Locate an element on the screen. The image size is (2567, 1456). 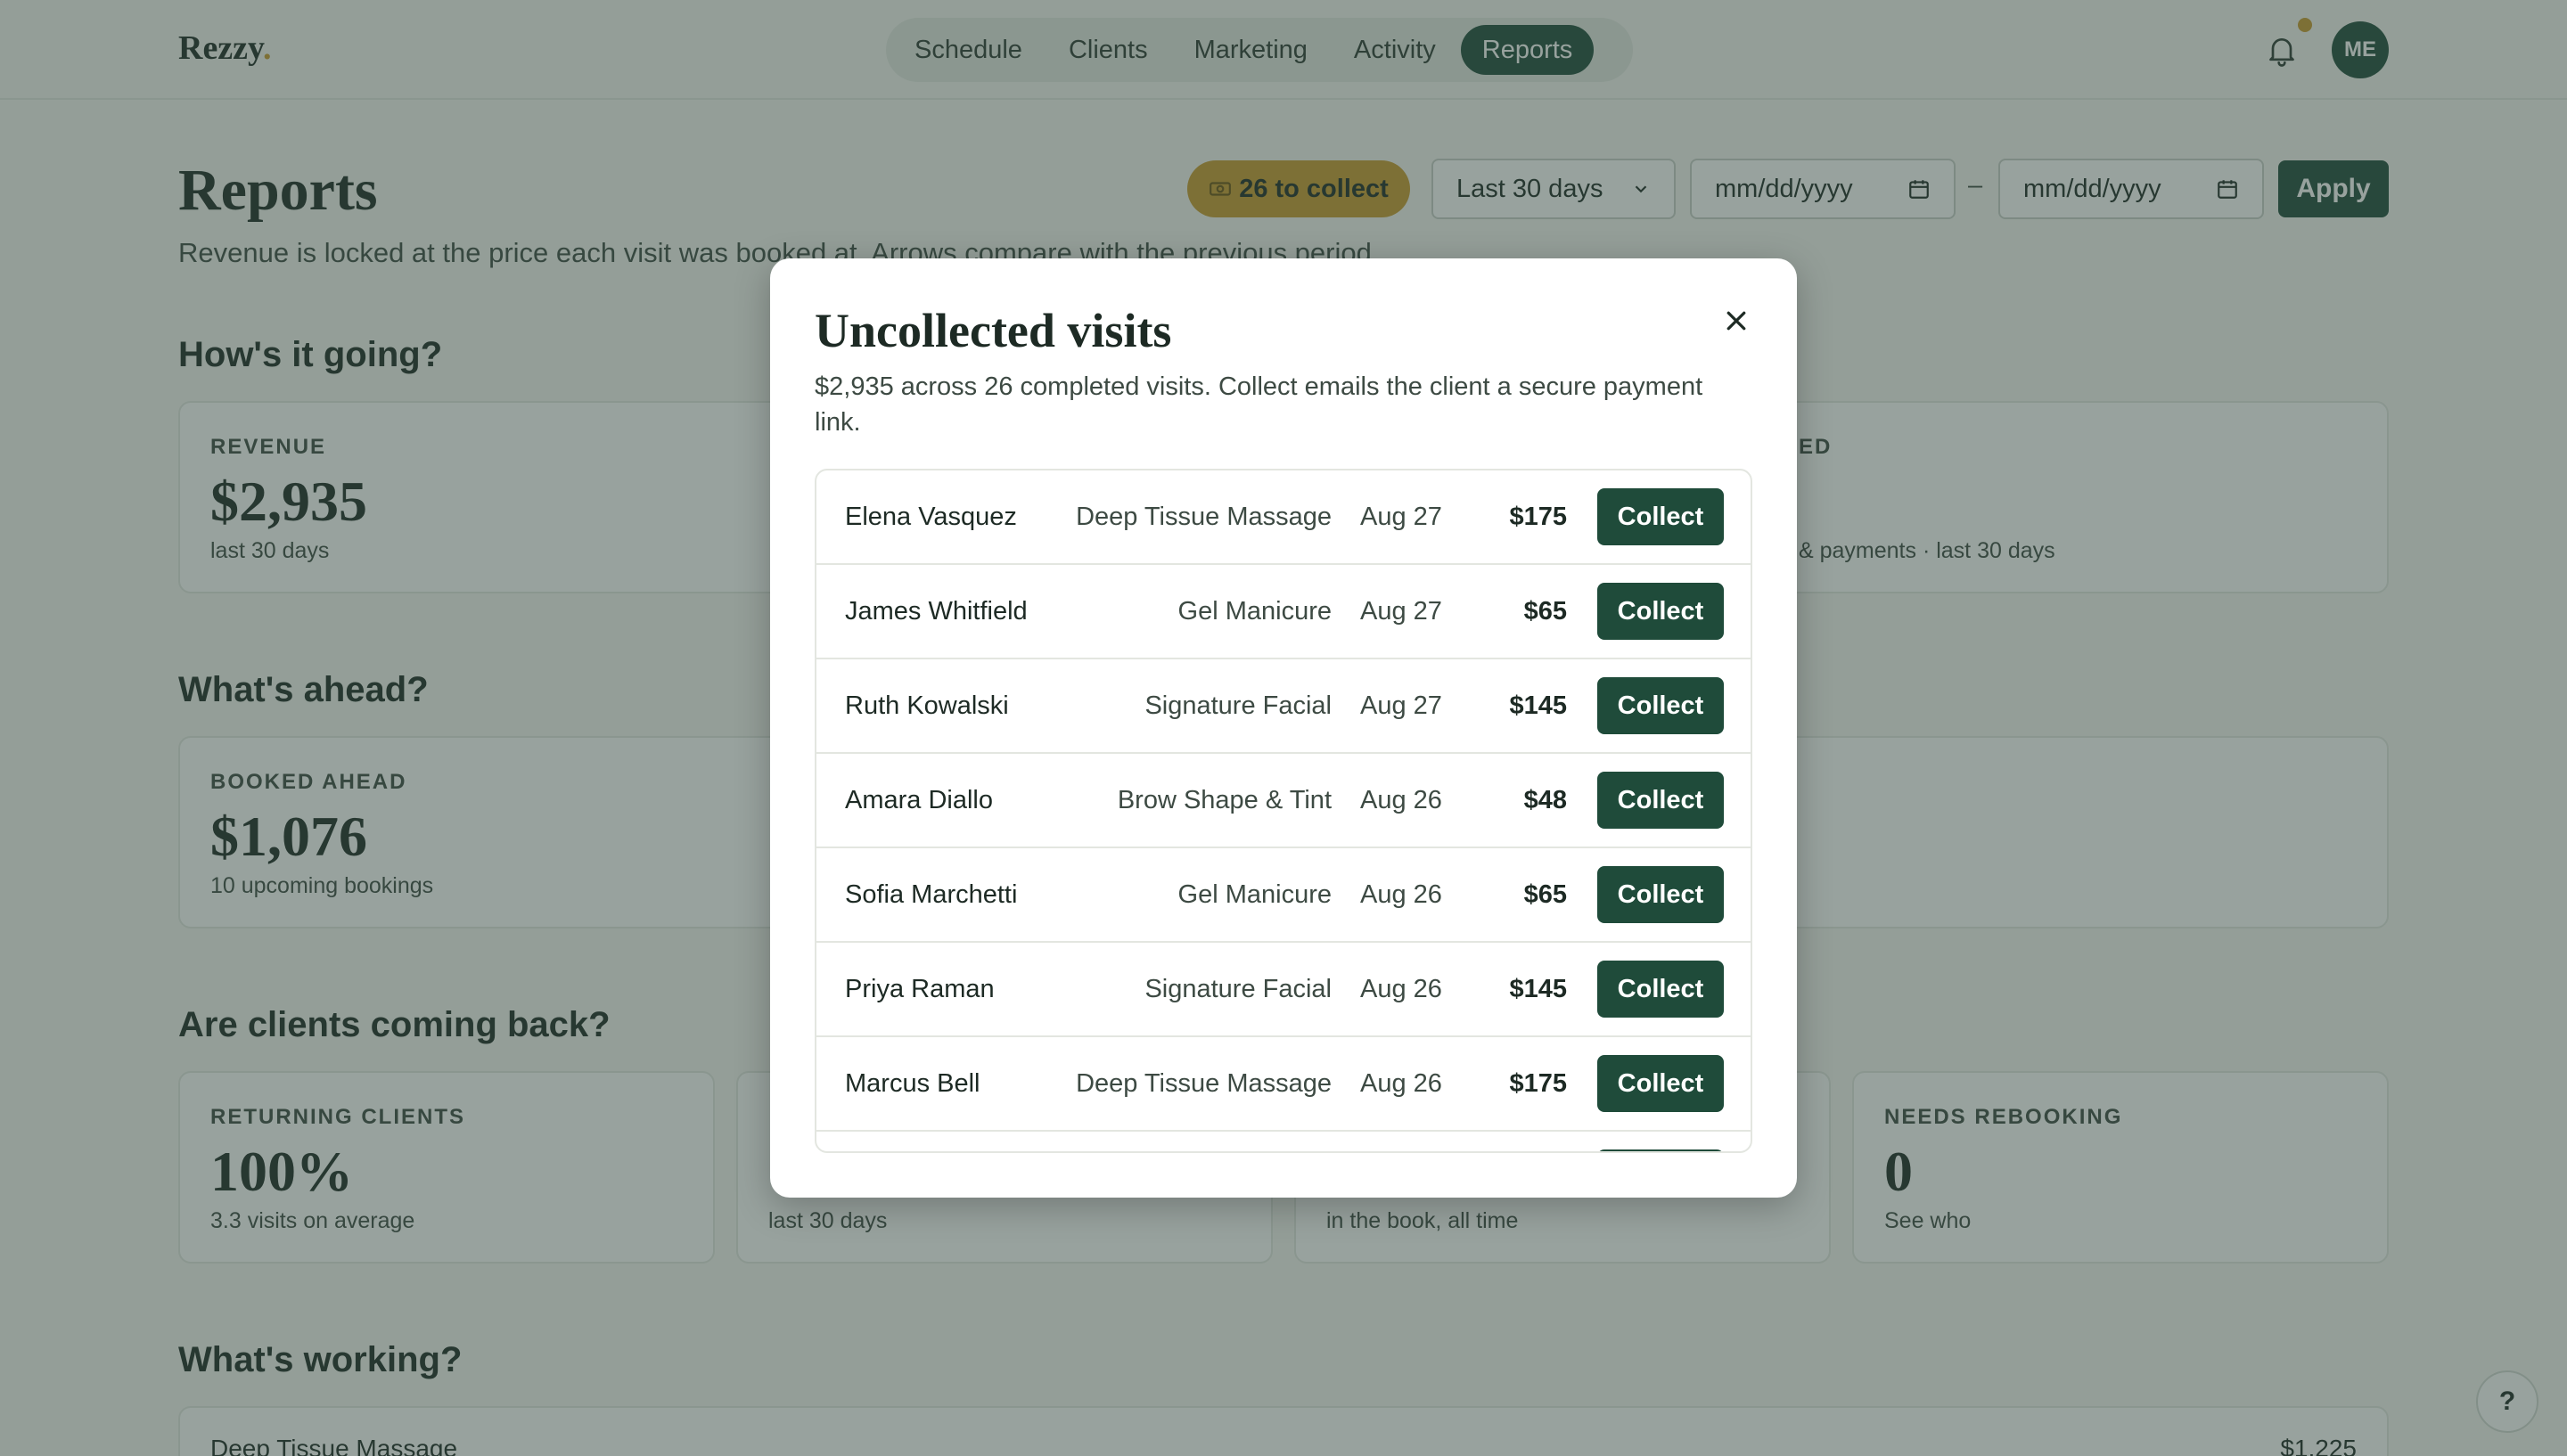
visit-client-name: Ruth Kowalski is located at coordinates (927, 705).